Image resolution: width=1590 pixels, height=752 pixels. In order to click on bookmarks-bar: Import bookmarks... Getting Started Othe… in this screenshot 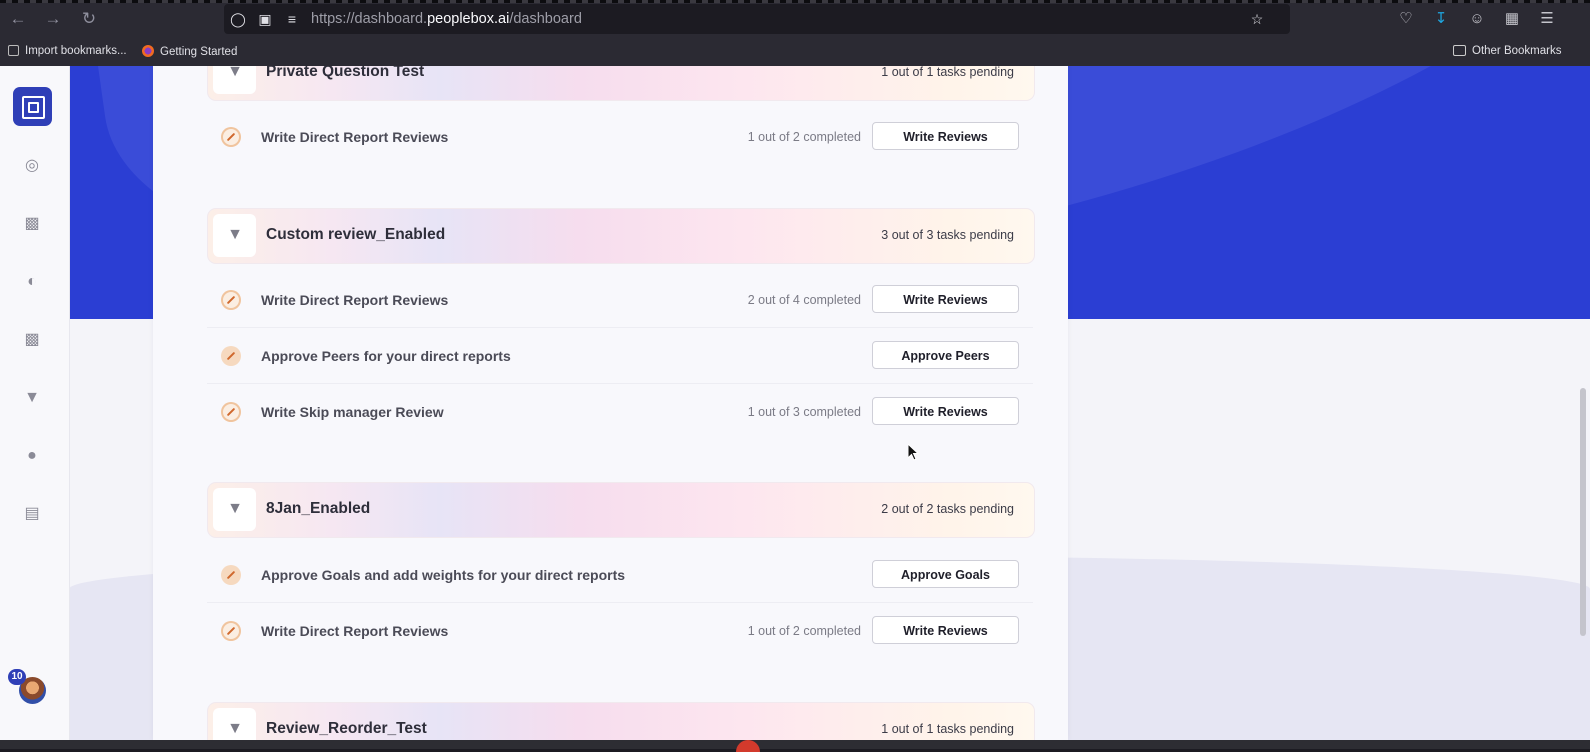, I will do `click(795, 53)`.